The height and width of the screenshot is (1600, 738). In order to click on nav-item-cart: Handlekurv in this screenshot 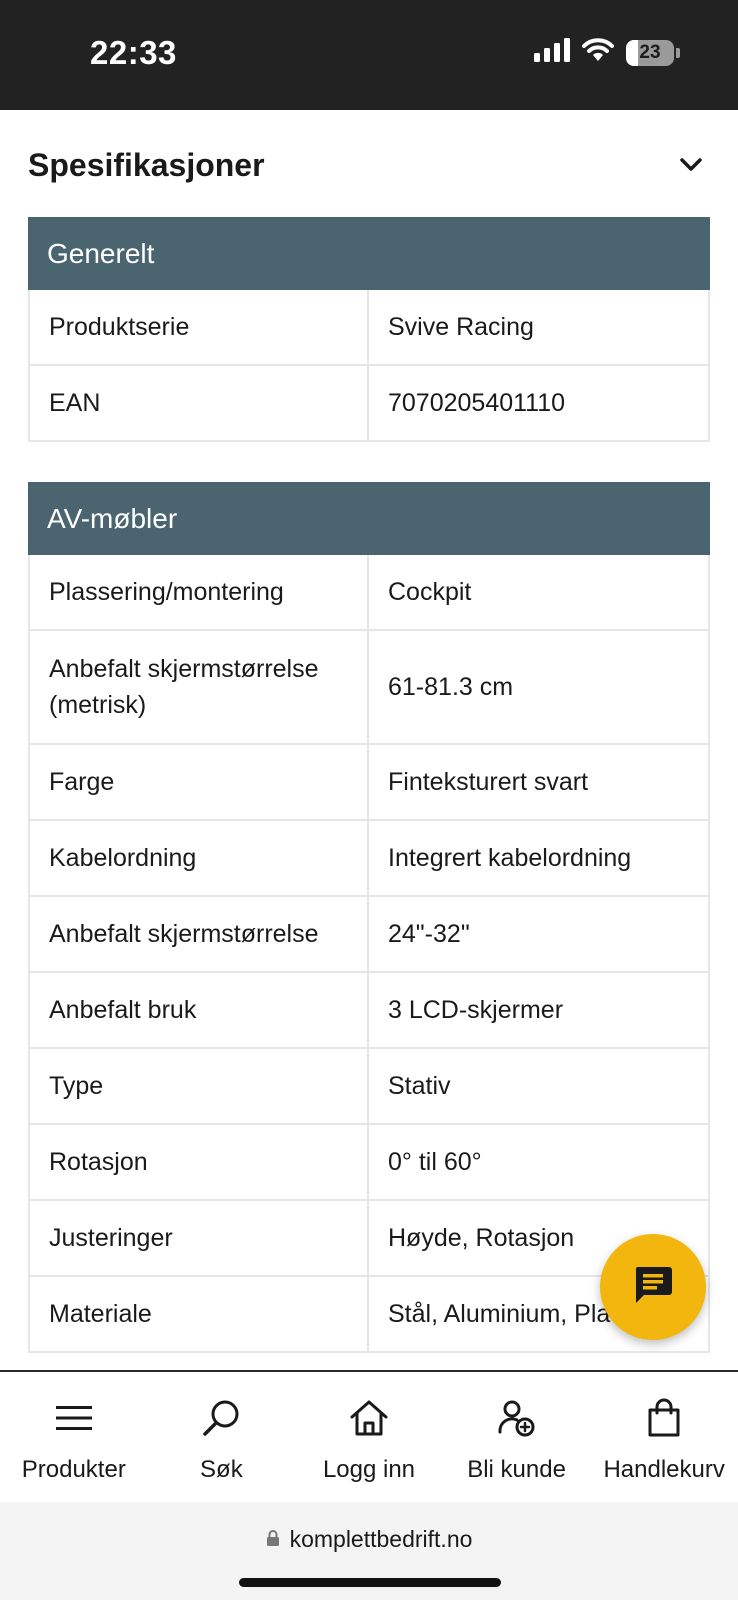, I will do `click(664, 1437)`.